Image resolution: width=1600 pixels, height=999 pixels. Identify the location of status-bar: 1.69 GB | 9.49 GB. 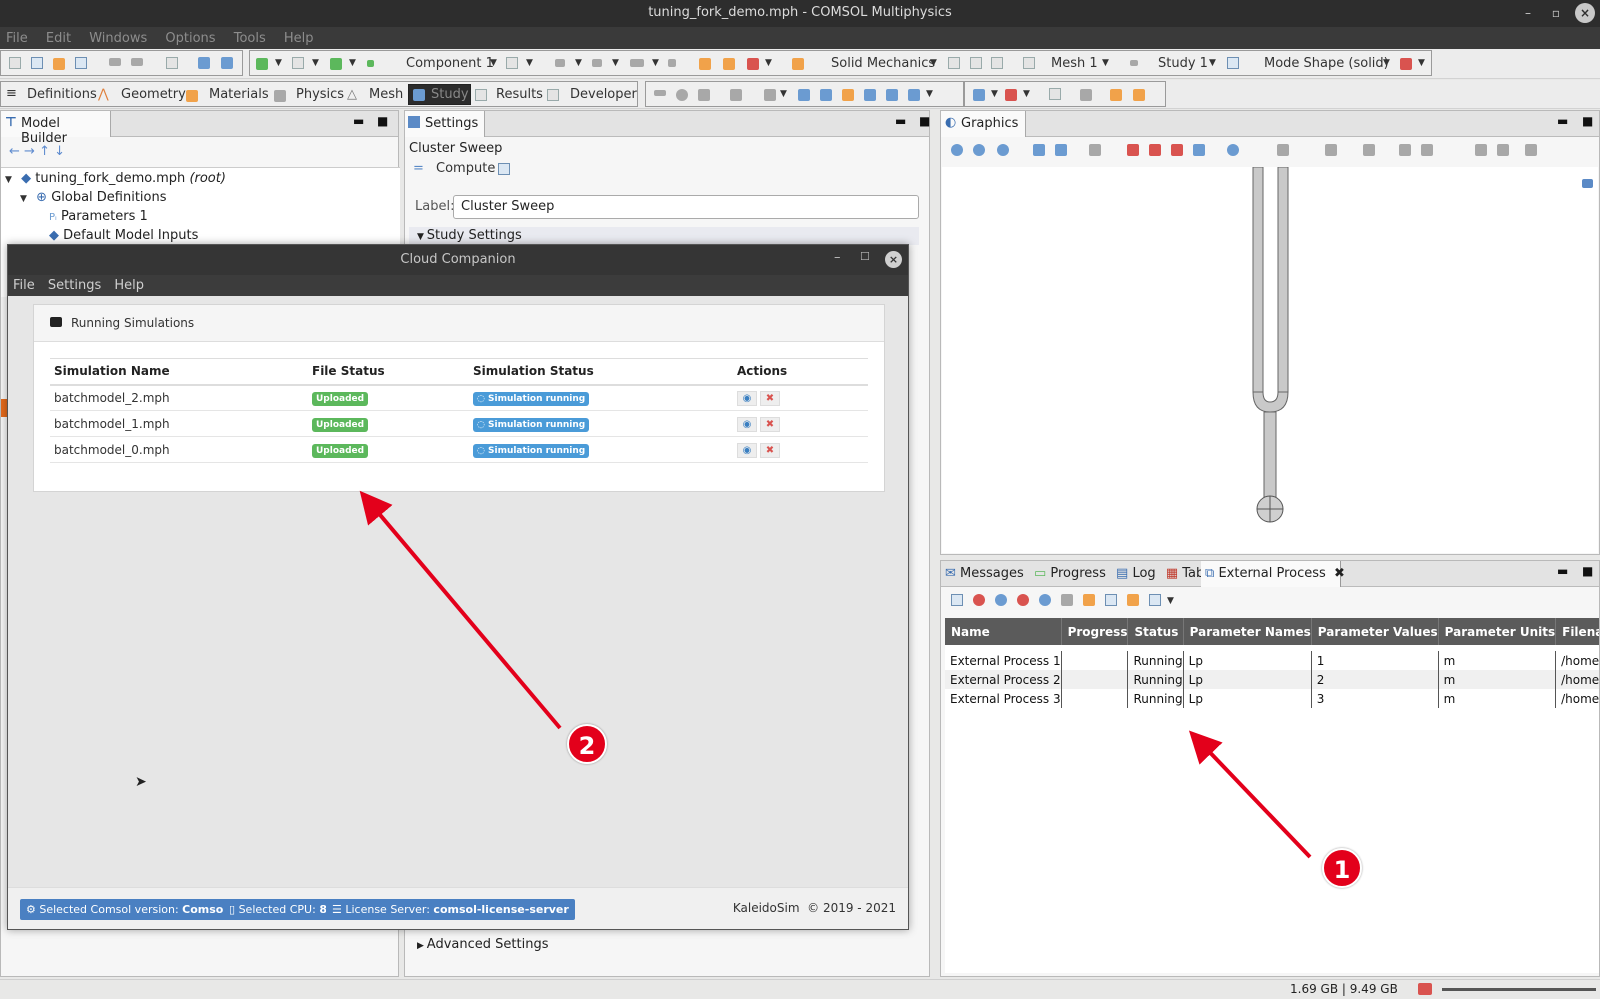
(800, 989).